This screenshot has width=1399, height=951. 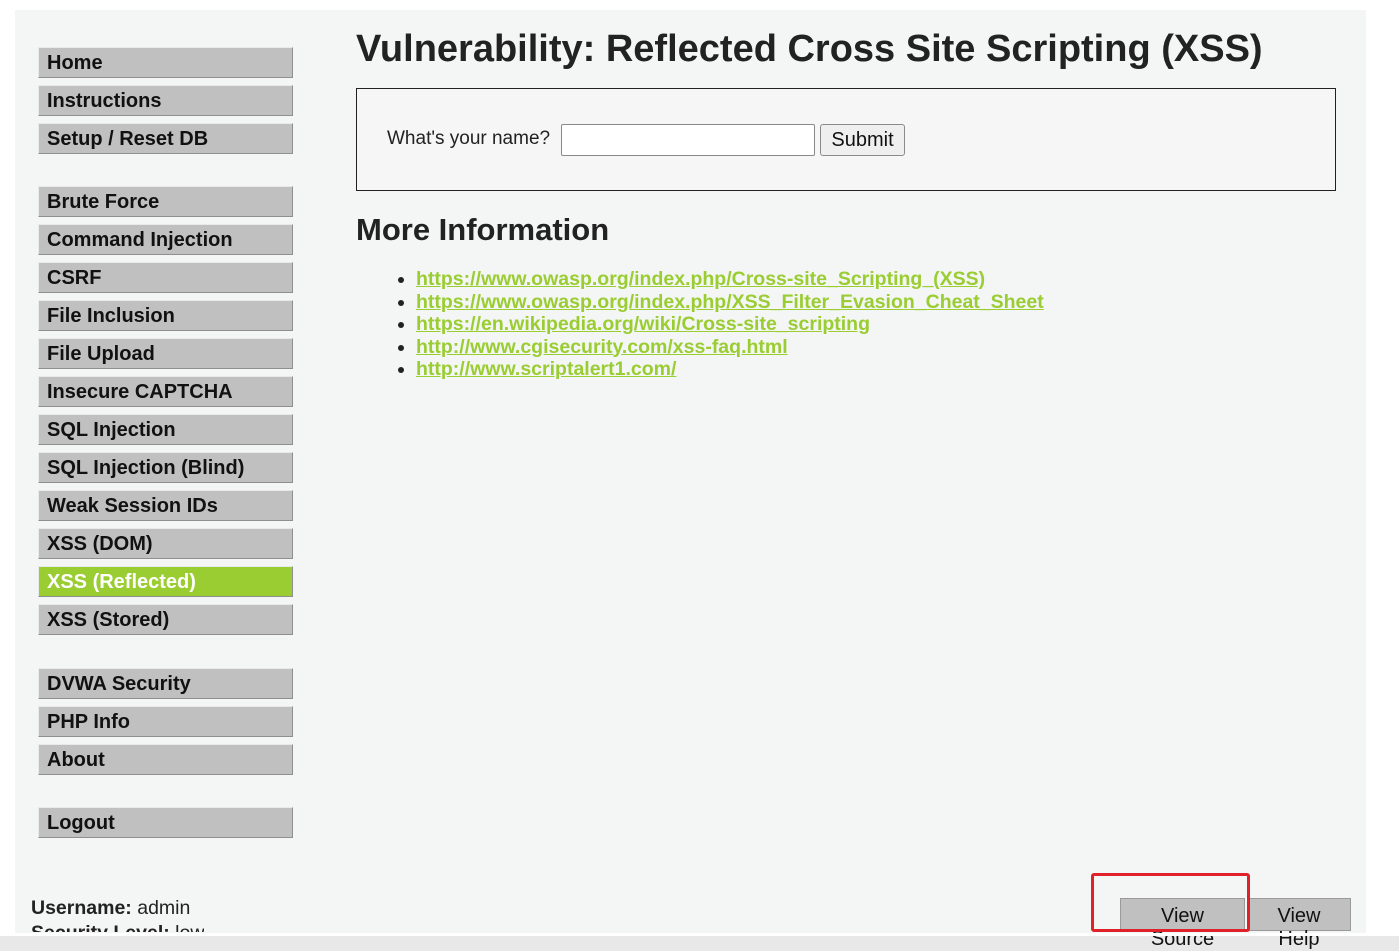 I want to click on username-label: Username:, so click(x=81, y=908).